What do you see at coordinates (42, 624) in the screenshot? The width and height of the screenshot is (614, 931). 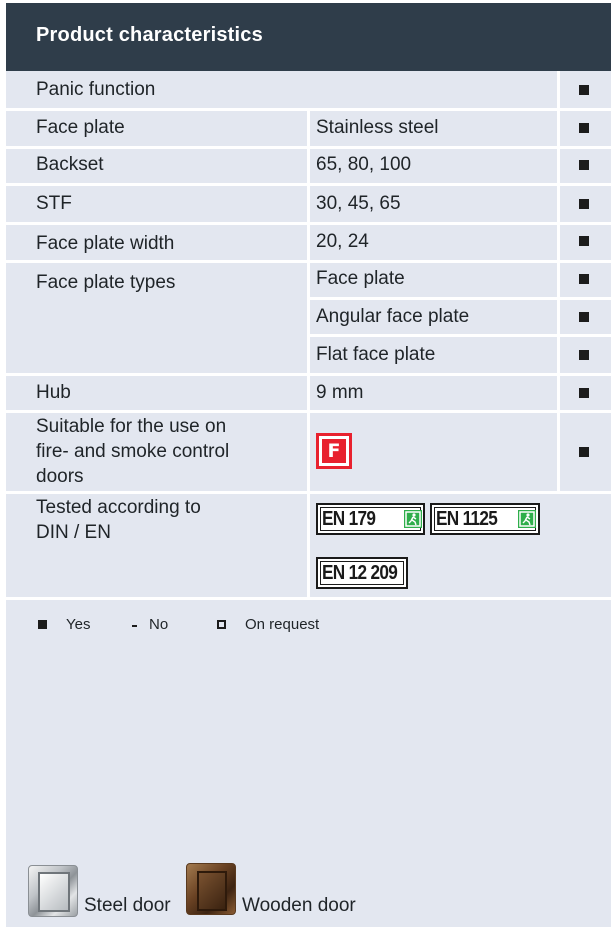 I see `yes-legend-icon` at bounding box center [42, 624].